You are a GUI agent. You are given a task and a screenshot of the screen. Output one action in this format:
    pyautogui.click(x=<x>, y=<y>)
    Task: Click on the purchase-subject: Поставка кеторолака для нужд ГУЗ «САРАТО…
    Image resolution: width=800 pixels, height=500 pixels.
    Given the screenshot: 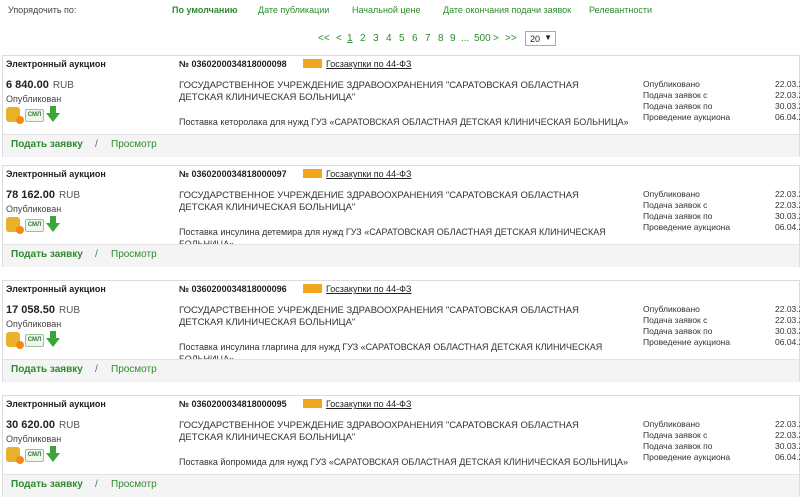 What is the action you would take?
    pyautogui.click(x=404, y=122)
    